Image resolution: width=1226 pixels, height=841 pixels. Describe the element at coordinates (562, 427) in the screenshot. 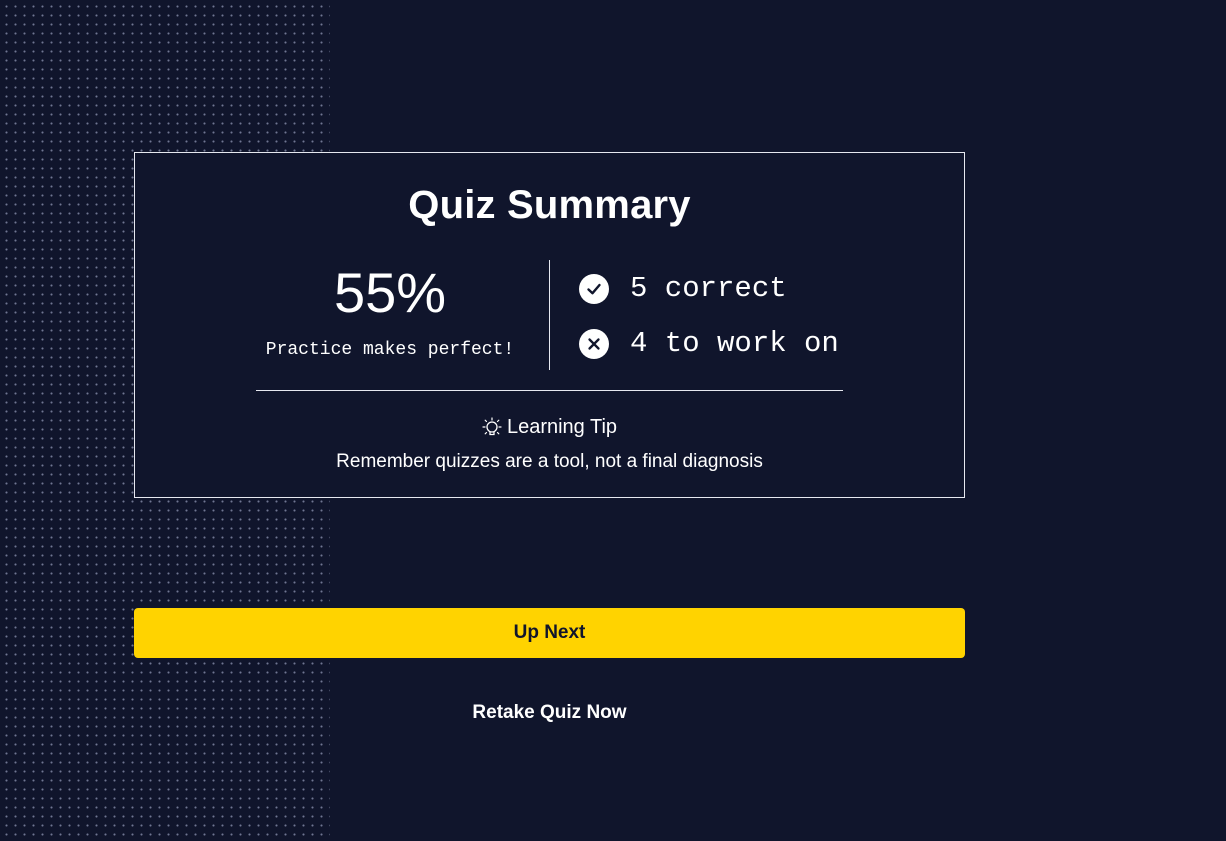

I see `learning-tip-title: Learning Tip` at that location.